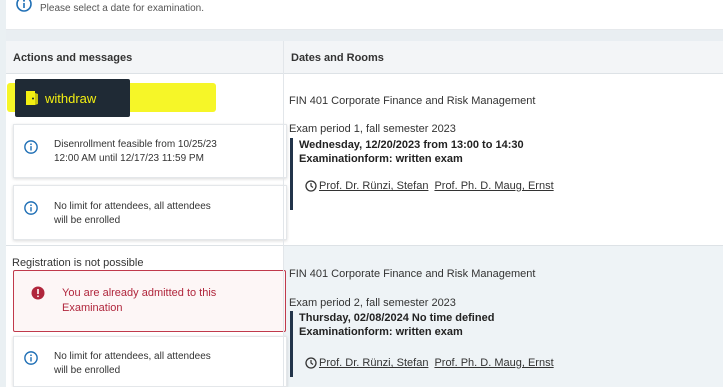 The width and height of the screenshot is (723, 387). What do you see at coordinates (122, 8) in the screenshot?
I see `notice-text: Please select a date for examination.` at bounding box center [122, 8].